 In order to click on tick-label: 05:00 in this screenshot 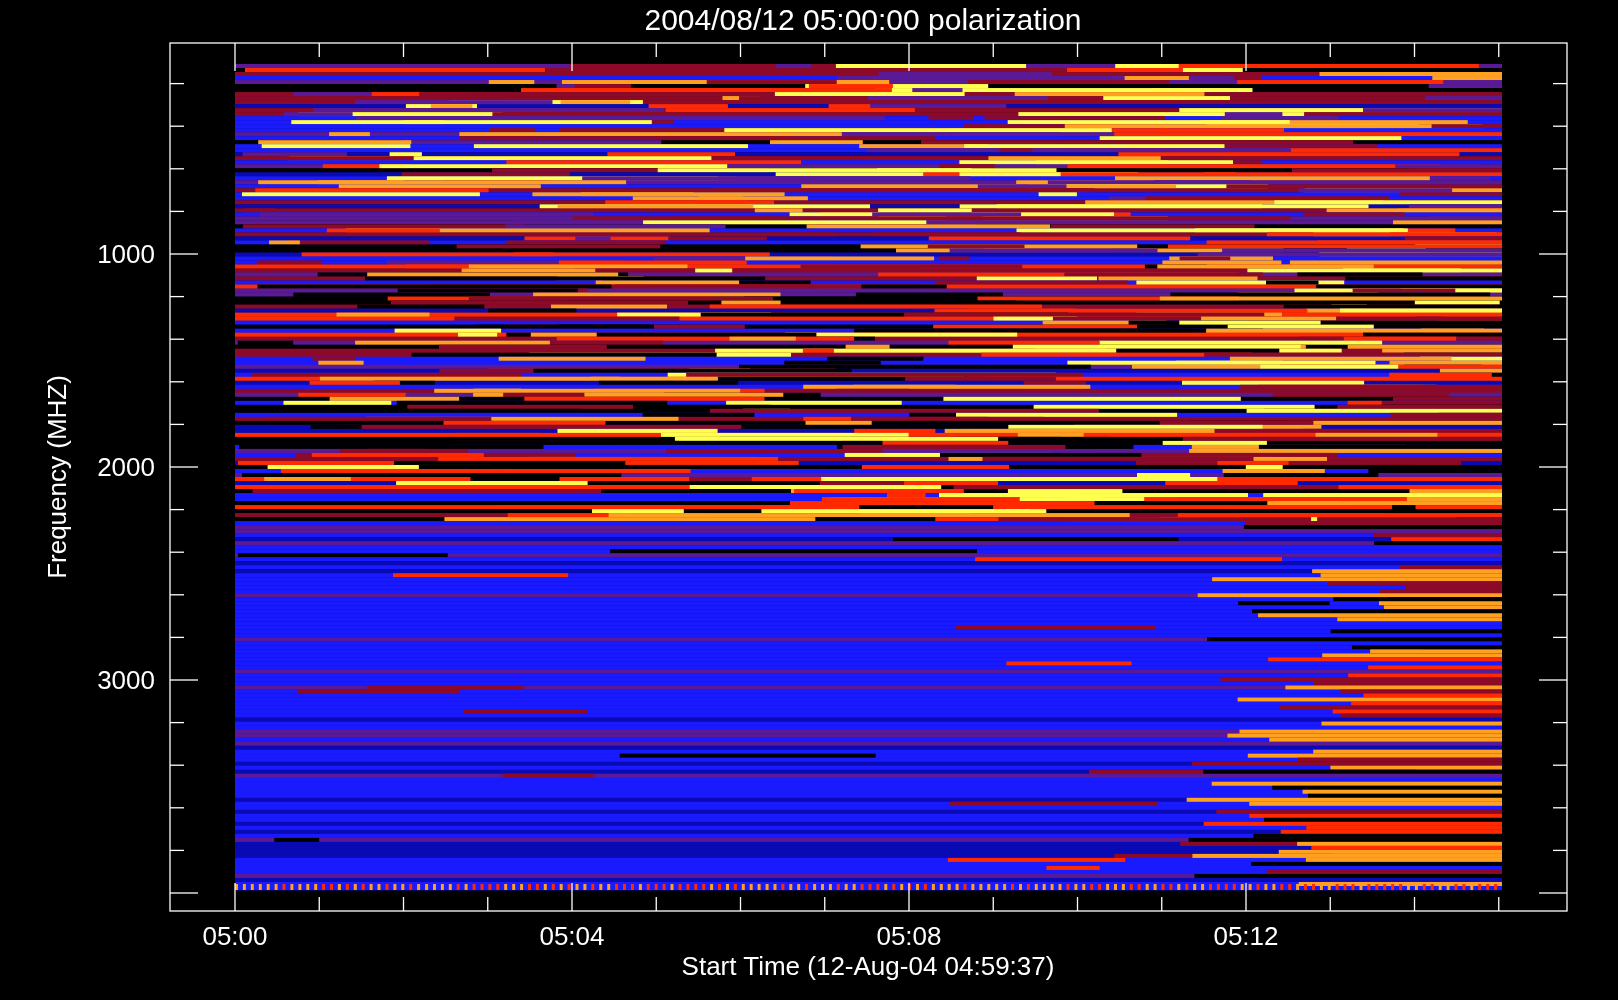, I will do `click(235, 936)`.